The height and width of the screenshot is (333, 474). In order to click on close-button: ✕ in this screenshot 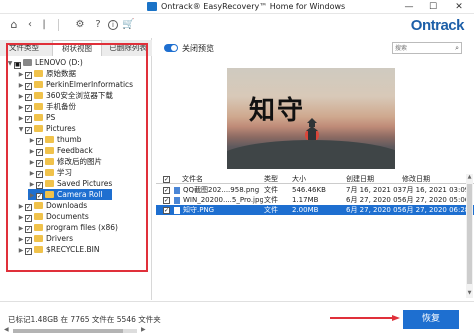, I will do `click(459, 7)`.